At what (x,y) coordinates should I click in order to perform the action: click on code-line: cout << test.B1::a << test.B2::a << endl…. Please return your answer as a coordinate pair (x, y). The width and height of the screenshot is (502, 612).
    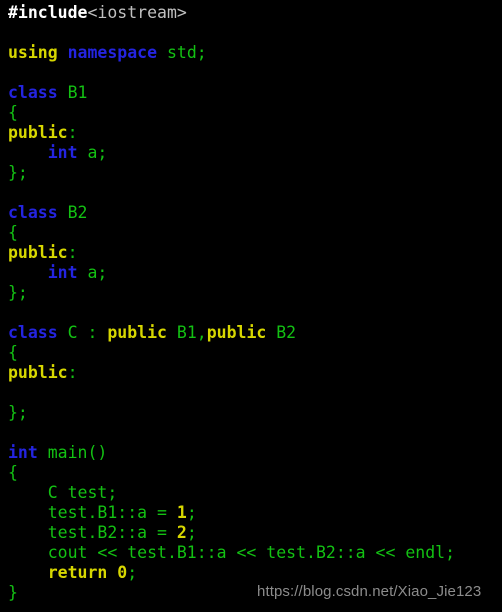
    Looking at the image, I should click on (231, 553).